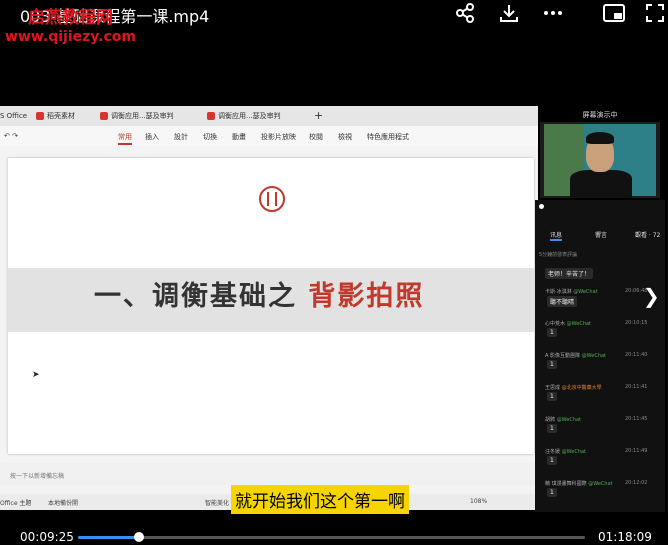  I want to click on ribbon-tab-home: 常用, so click(125, 137).